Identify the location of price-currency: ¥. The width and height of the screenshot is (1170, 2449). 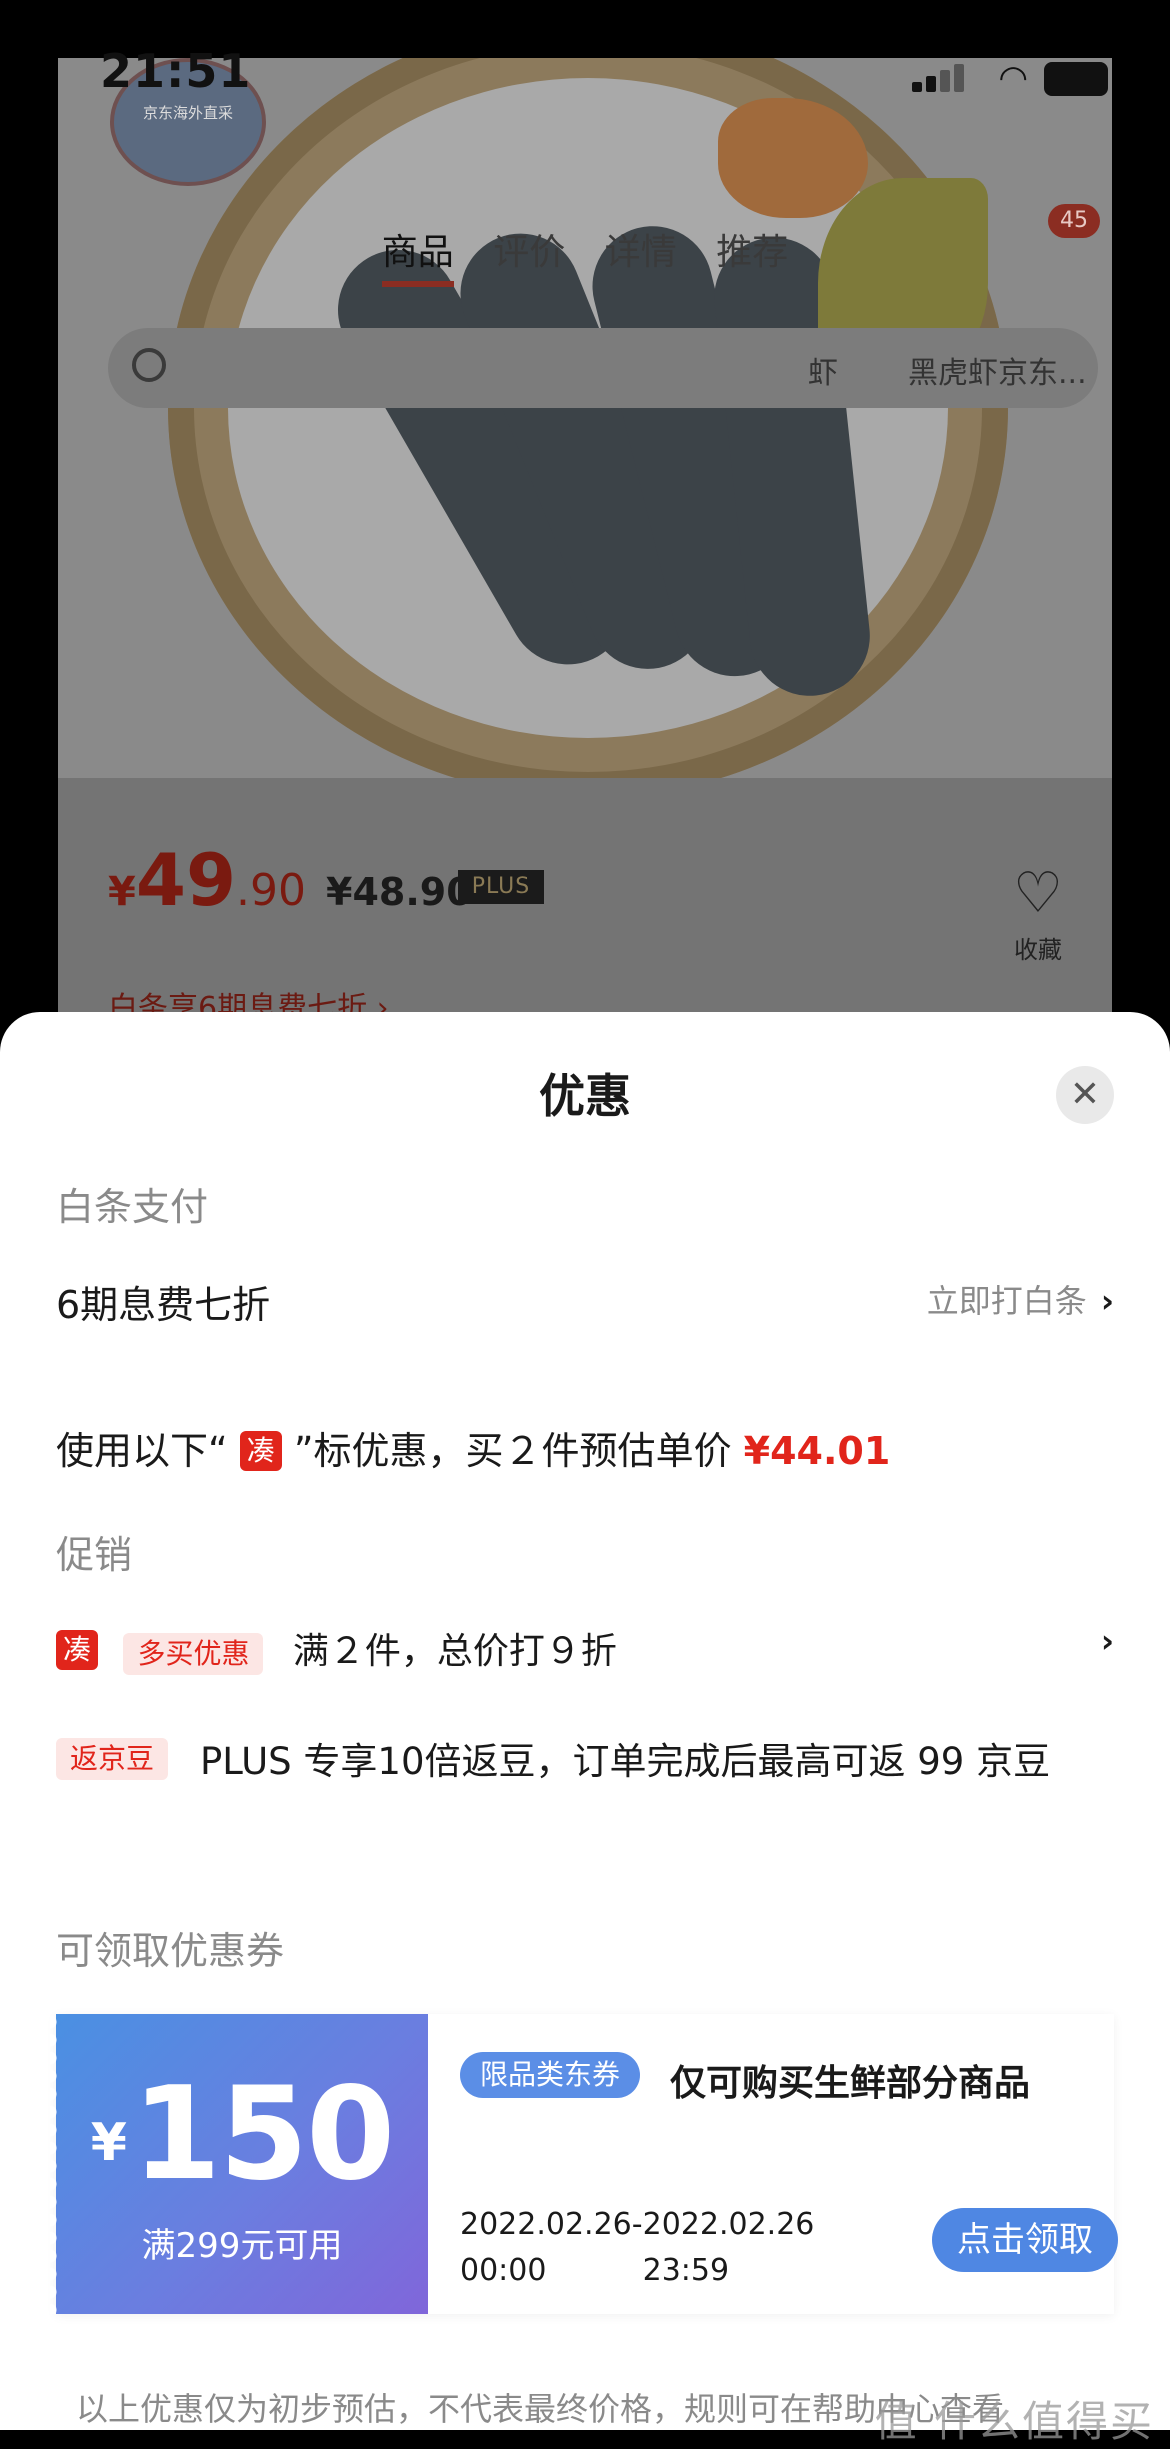
(122, 892).